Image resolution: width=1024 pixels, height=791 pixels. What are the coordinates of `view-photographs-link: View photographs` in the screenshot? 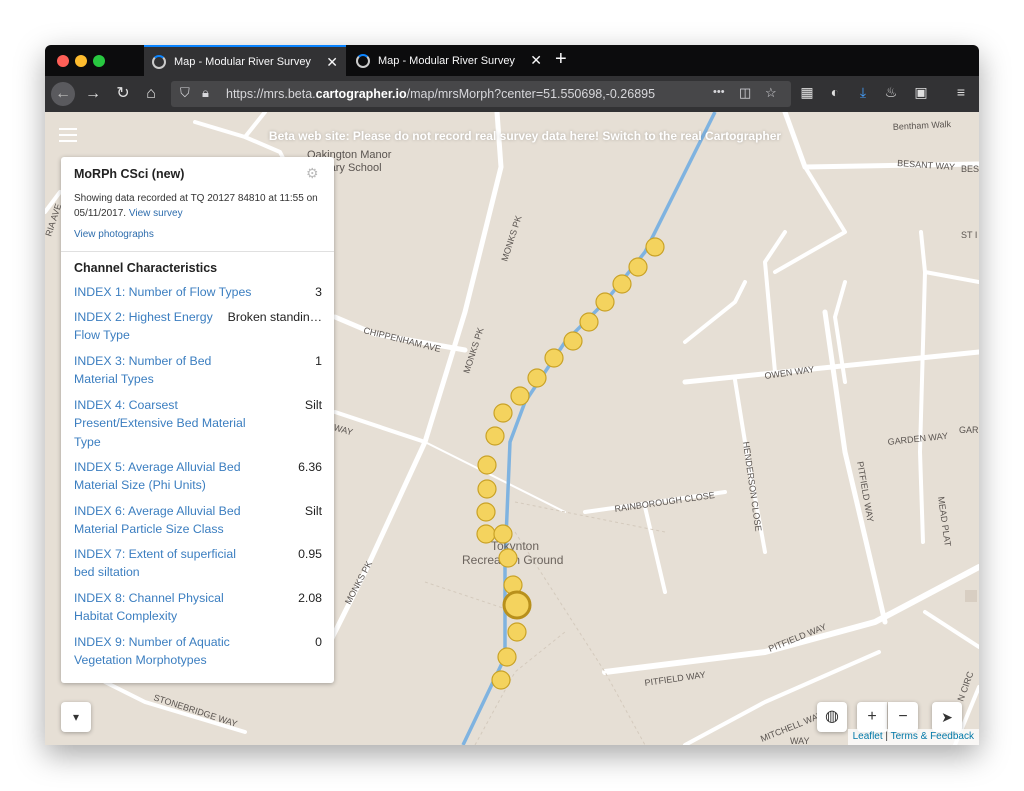 It's located at (114, 234).